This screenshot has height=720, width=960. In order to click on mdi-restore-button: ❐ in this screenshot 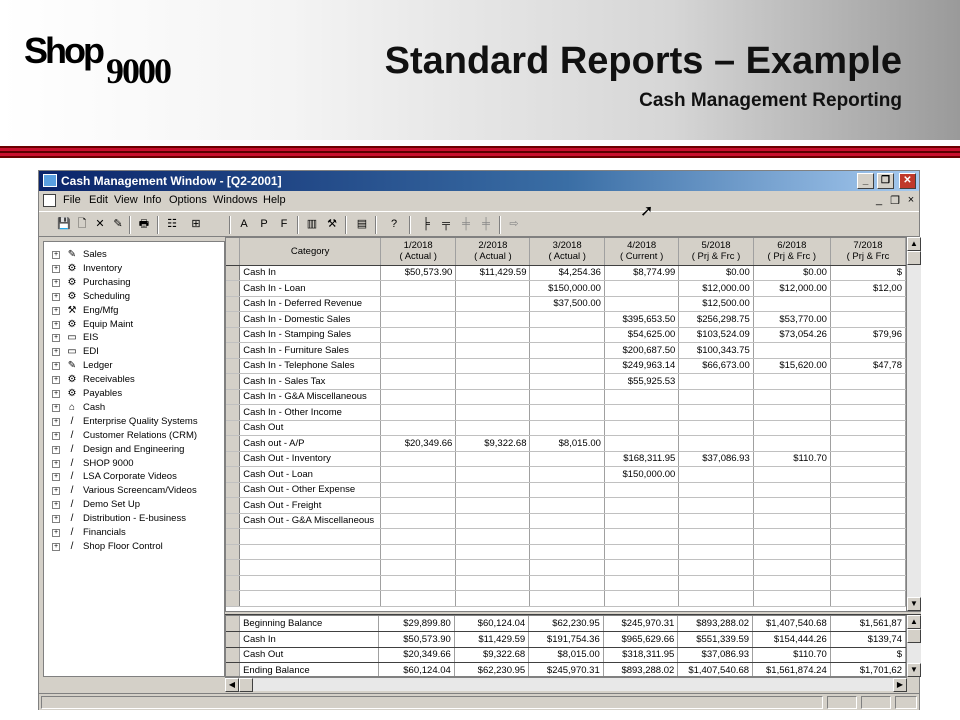, I will do `click(895, 200)`.